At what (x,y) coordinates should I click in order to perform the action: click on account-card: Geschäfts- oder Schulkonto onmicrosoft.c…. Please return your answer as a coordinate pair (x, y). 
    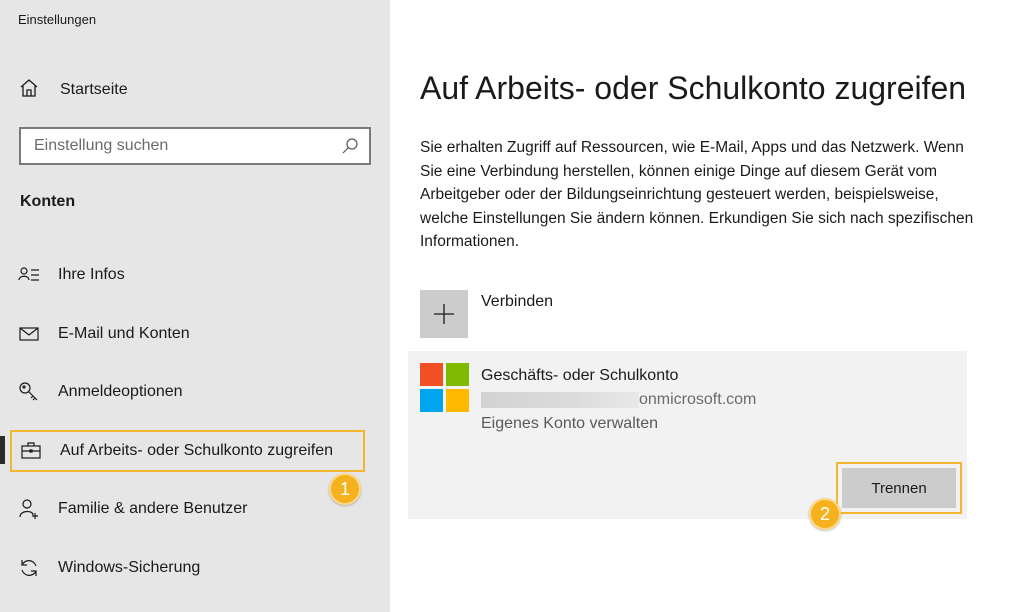
    Looking at the image, I should click on (687, 435).